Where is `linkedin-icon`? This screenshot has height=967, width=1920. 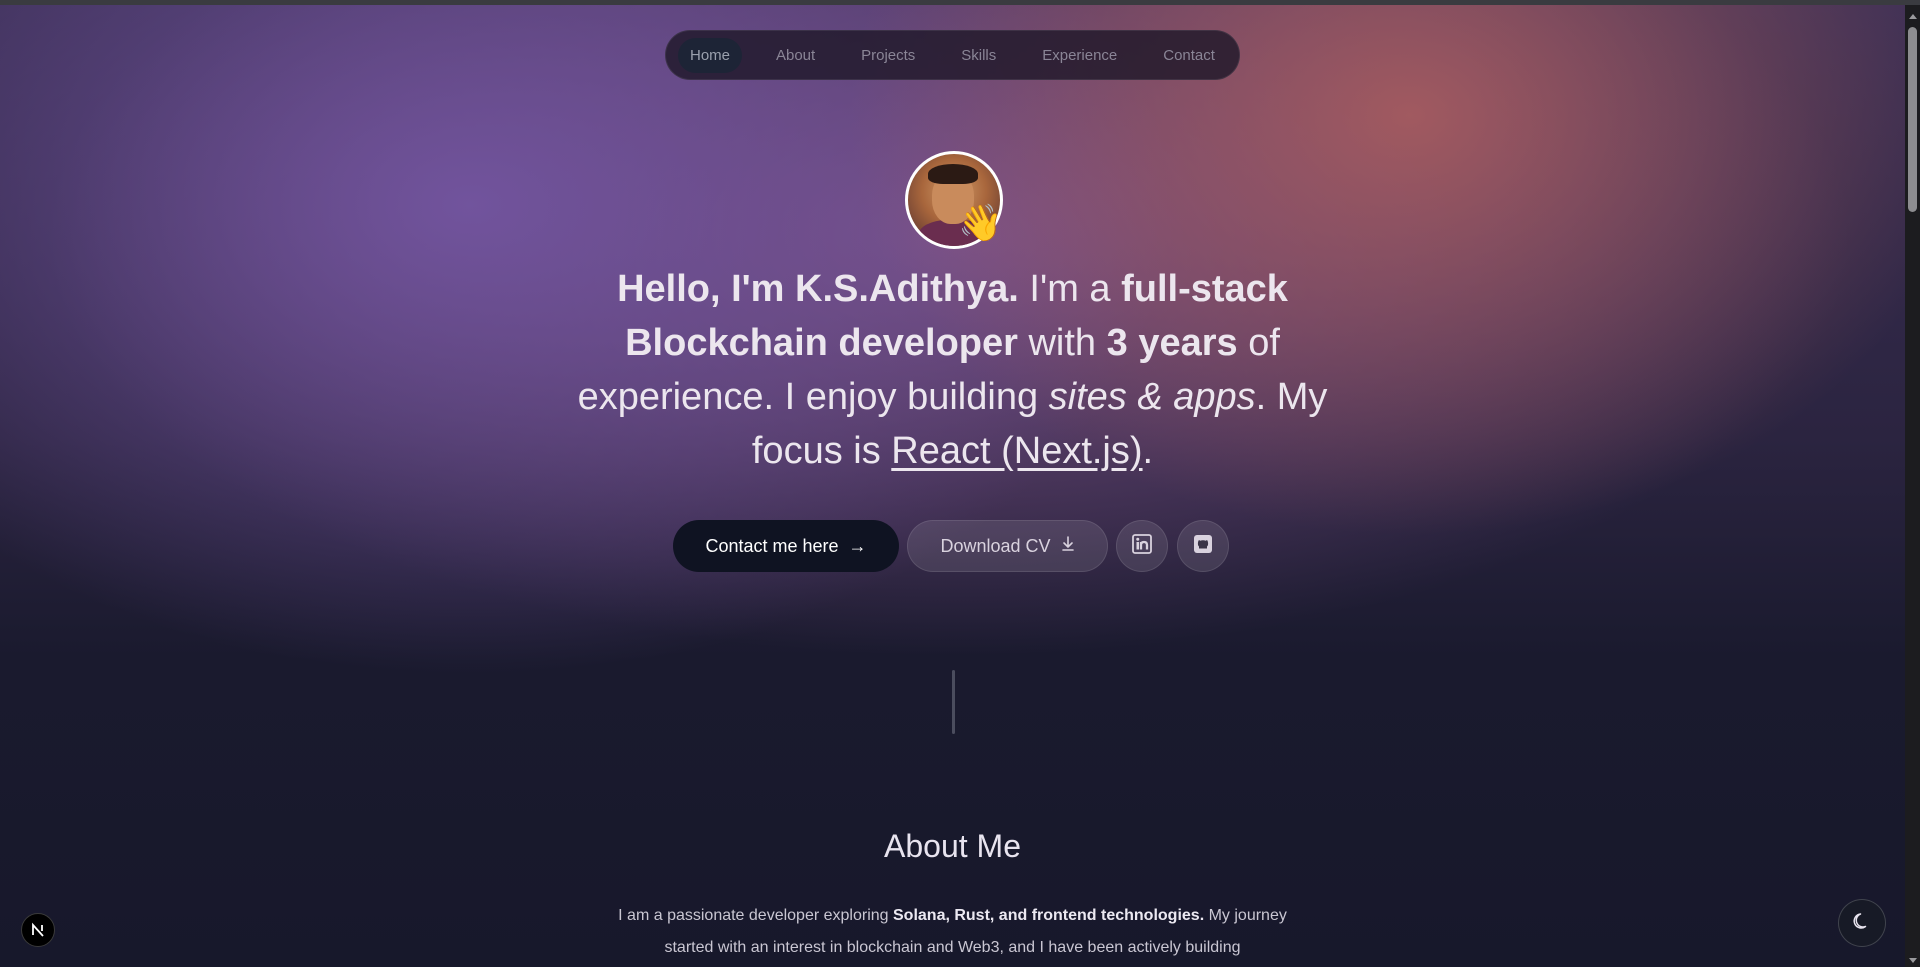
linkedin-icon is located at coordinates (1142, 546).